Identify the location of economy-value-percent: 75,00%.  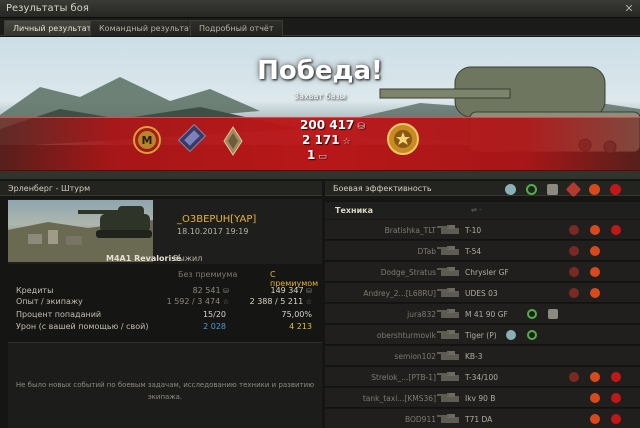
(296, 314).